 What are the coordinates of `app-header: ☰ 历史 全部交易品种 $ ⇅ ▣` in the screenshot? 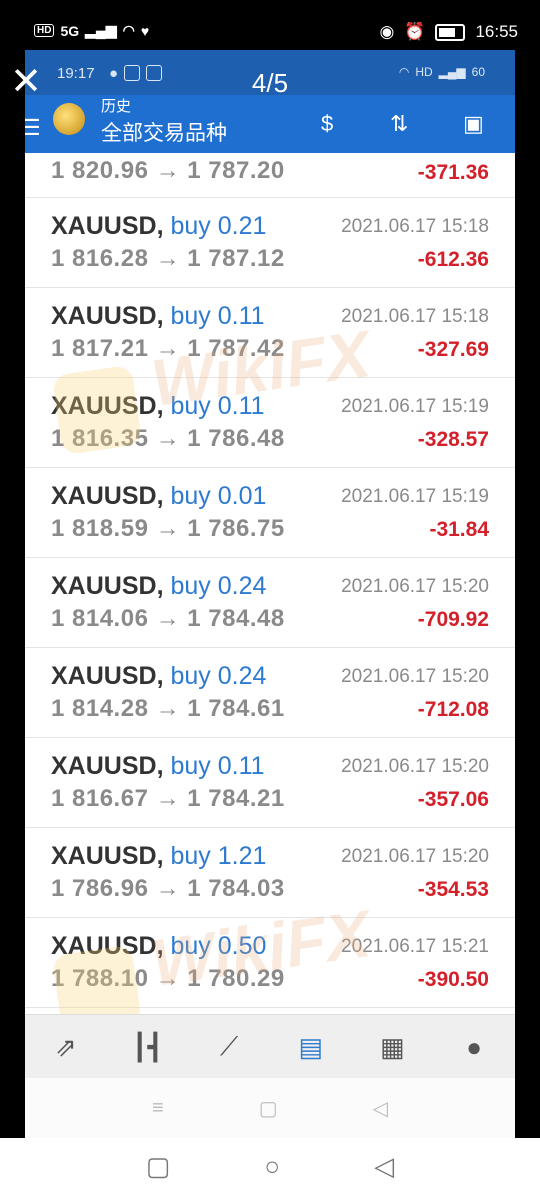 It's located at (270, 124).